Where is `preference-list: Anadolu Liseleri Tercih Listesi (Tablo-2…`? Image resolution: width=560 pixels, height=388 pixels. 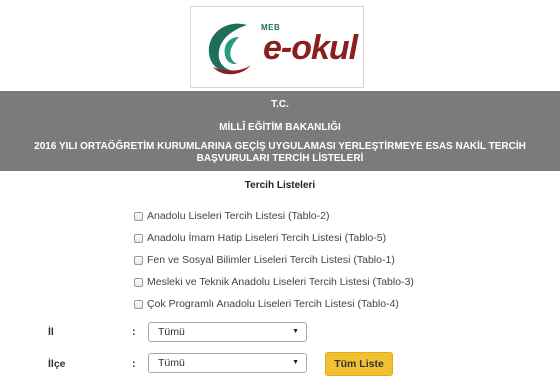
preference-list: Anadolu Liseleri Tercih Listesi (Tablo-2… is located at coordinates (274, 260).